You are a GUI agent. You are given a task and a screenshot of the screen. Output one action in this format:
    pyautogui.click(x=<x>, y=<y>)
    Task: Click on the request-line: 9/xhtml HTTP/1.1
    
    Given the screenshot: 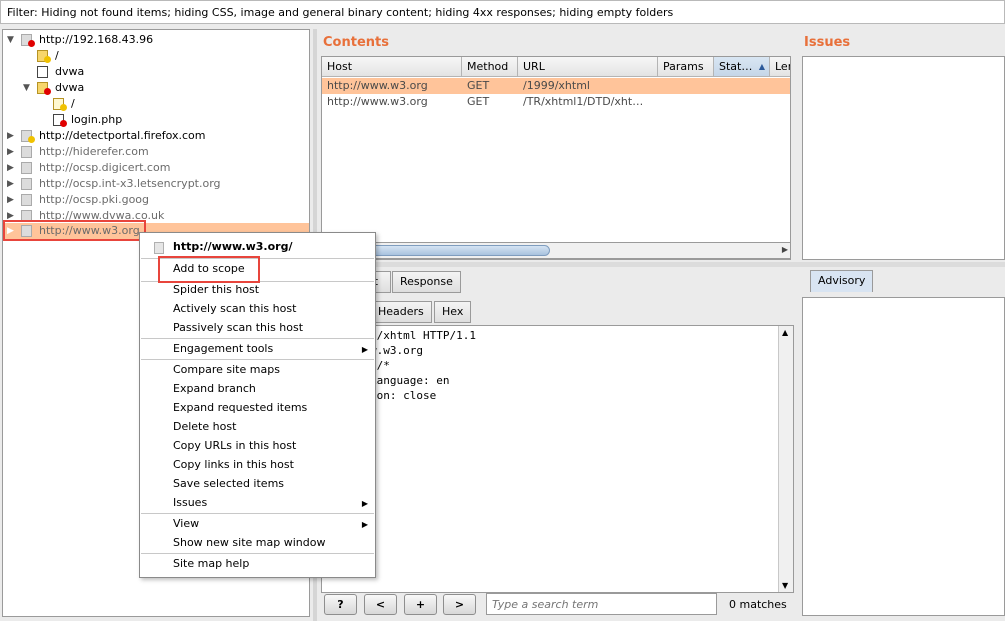 What is the action you would take?
    pyautogui.click(x=423, y=335)
    